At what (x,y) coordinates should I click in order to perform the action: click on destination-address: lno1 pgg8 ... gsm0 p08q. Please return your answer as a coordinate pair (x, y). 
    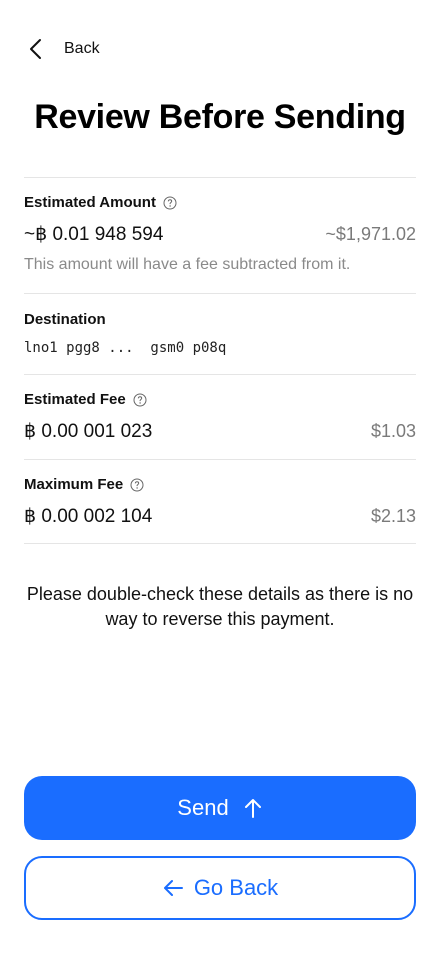
    Looking at the image, I should click on (125, 348).